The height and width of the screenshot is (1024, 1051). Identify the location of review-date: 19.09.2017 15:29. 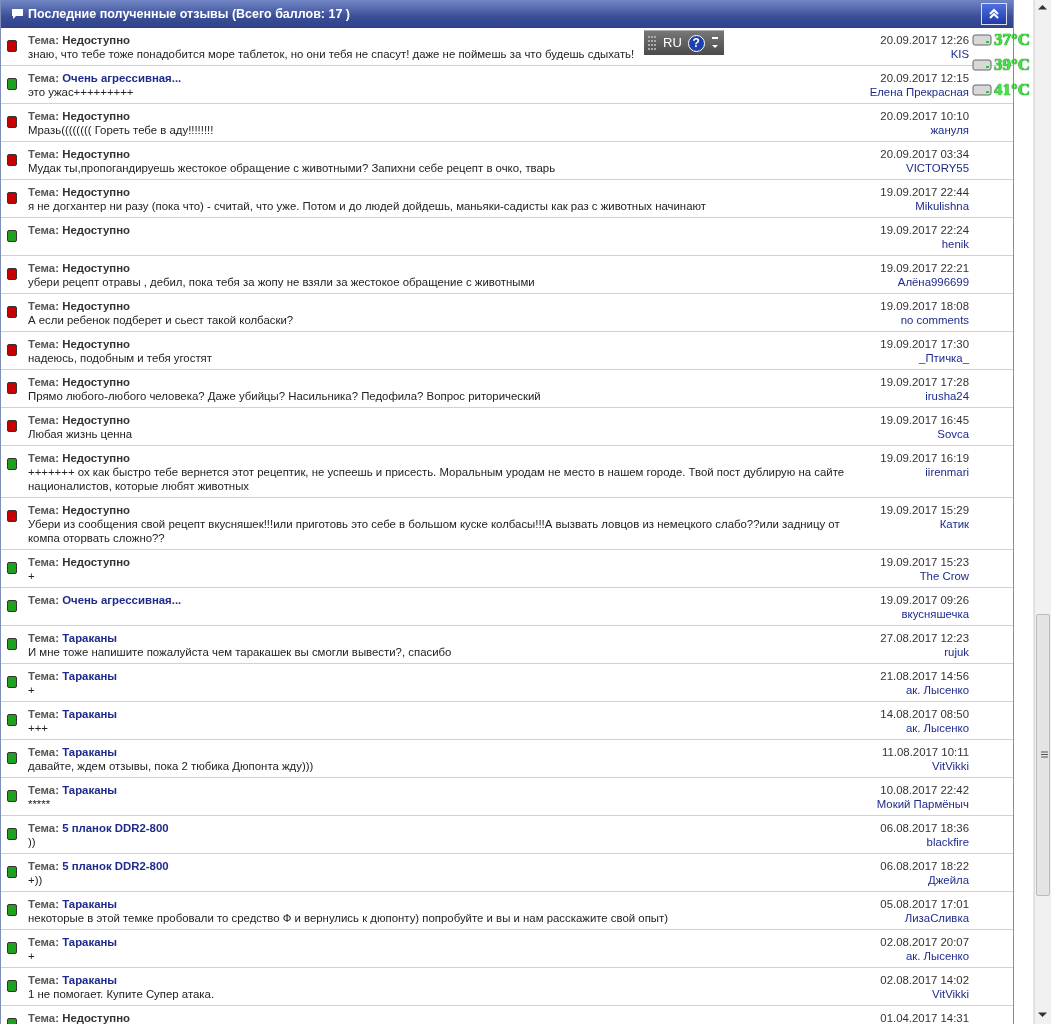
(924, 510).